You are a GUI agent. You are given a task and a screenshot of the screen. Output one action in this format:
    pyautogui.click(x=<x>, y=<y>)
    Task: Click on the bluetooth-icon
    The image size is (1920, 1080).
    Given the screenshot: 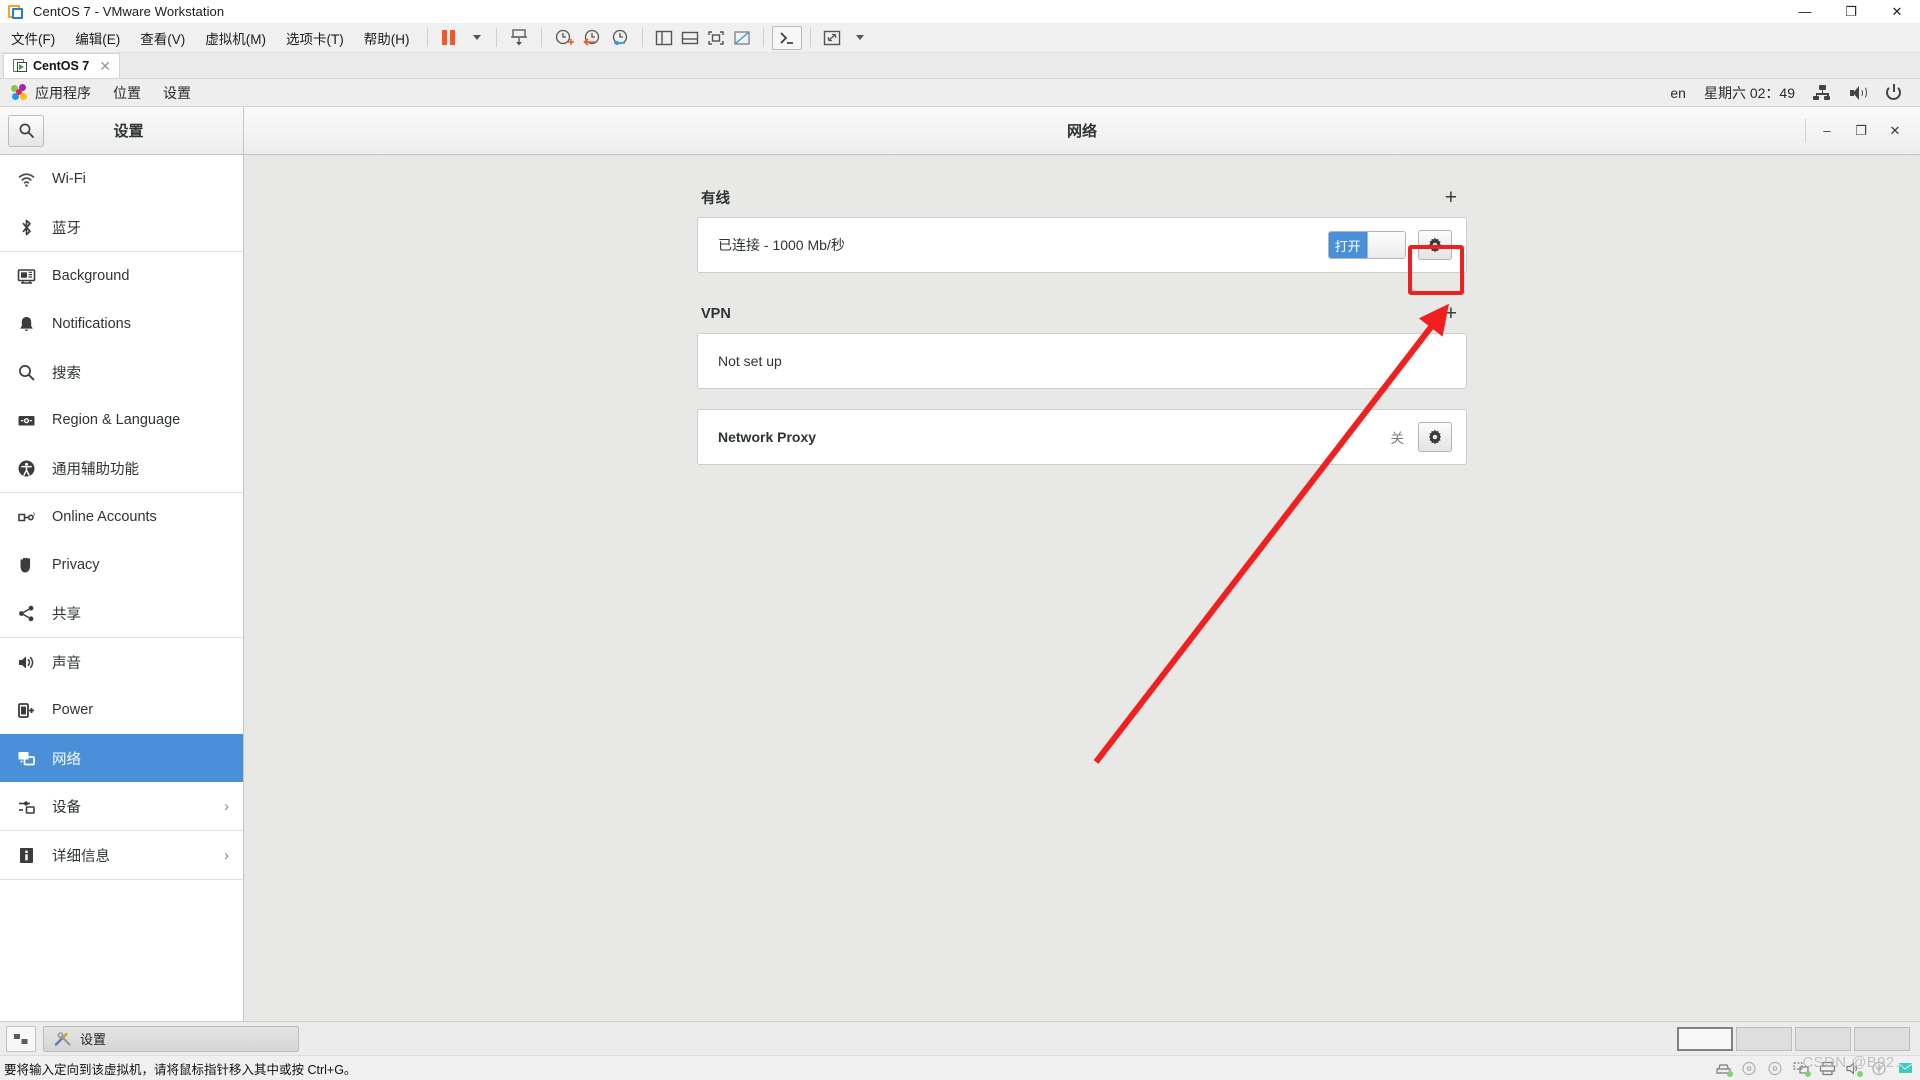 What is the action you would take?
    pyautogui.click(x=26, y=227)
    